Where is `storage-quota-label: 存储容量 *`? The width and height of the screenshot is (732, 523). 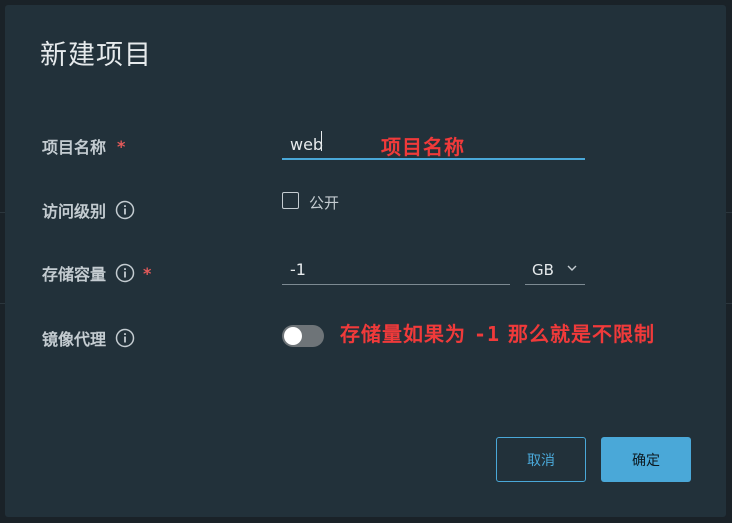 storage-quota-label: 存储容量 * is located at coordinates (96, 273).